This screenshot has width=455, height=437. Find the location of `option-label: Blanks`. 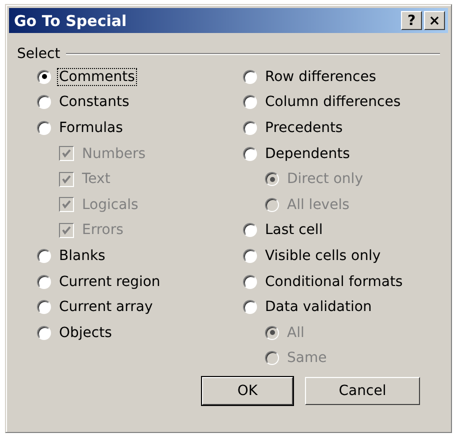

option-label: Blanks is located at coordinates (82, 255).